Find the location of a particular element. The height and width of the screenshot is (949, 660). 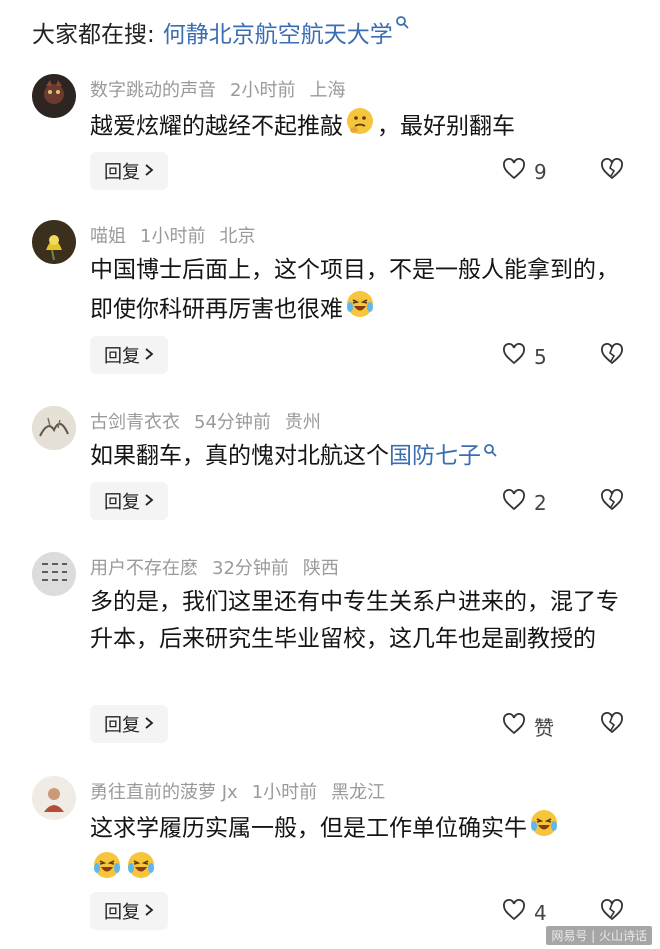

location: 黑龙江 is located at coordinates (358, 792).